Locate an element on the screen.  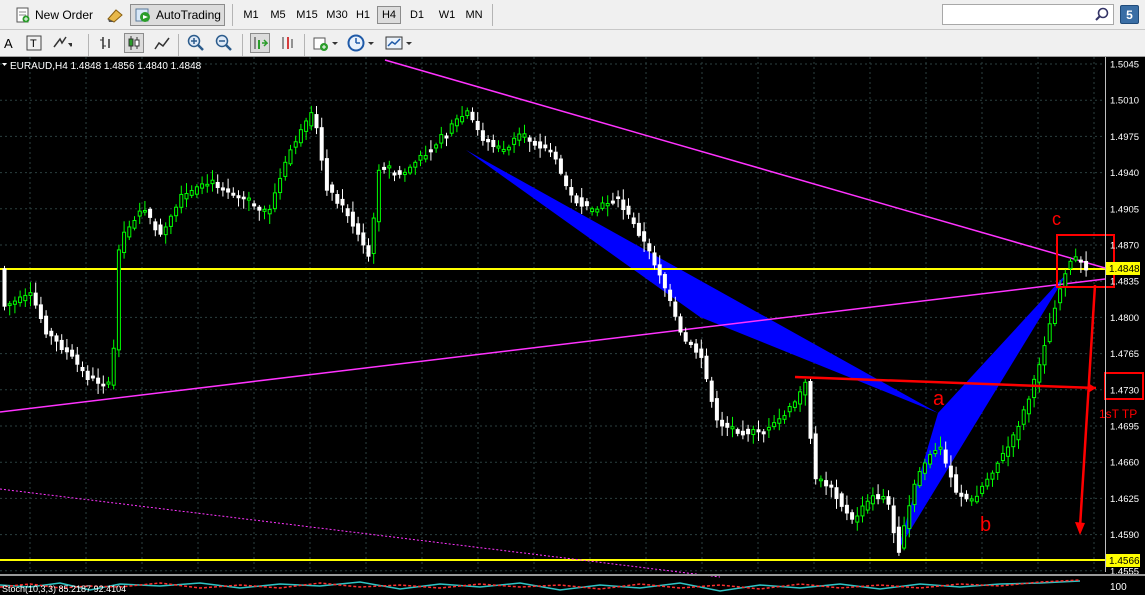
new-order-button: New Order is located at coordinates (54, 15).